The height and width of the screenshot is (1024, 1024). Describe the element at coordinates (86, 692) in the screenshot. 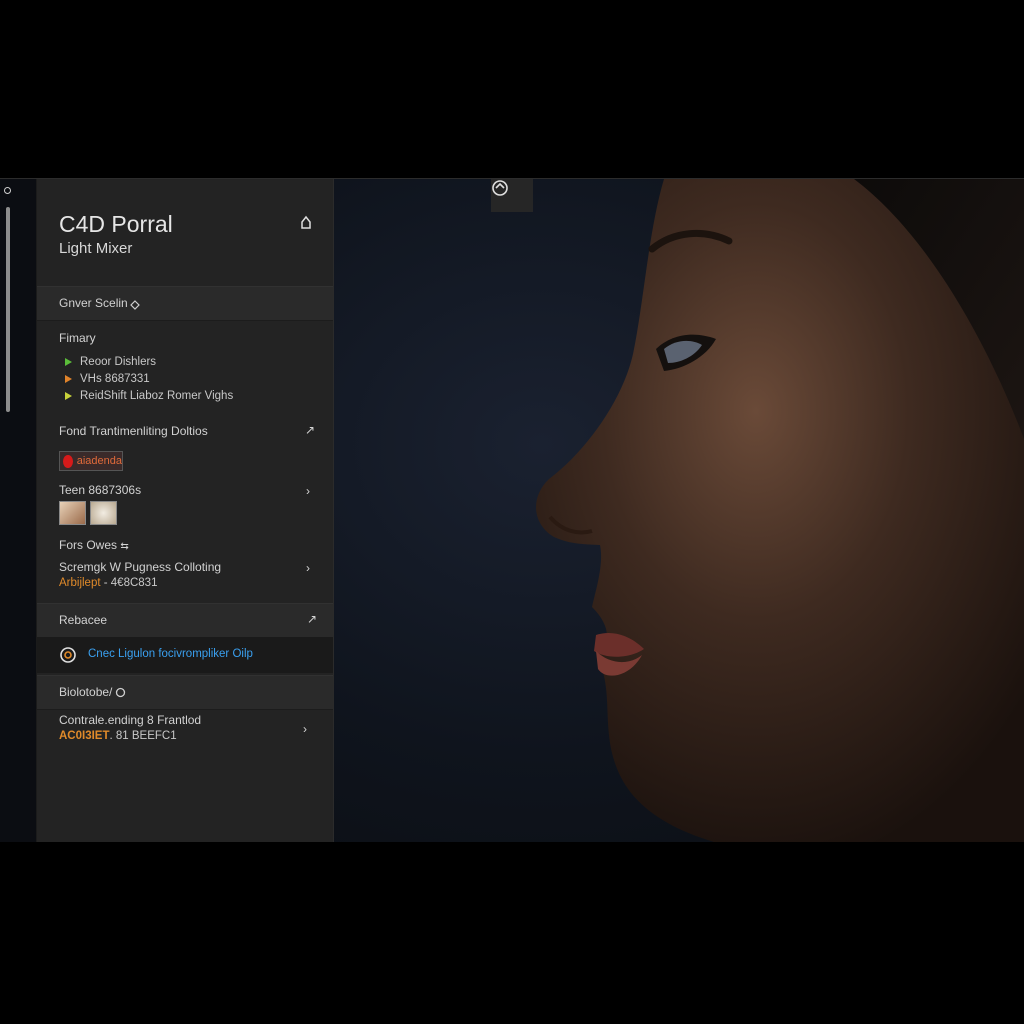

I see `biolobe-label: Biolotobe/` at that location.